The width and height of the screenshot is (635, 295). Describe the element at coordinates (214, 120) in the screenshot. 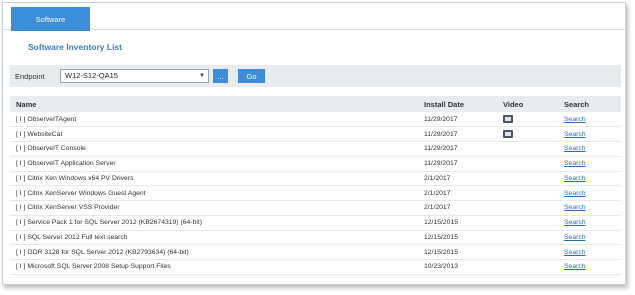

I see `software-name: [ I ] ObserveITAgent` at that location.